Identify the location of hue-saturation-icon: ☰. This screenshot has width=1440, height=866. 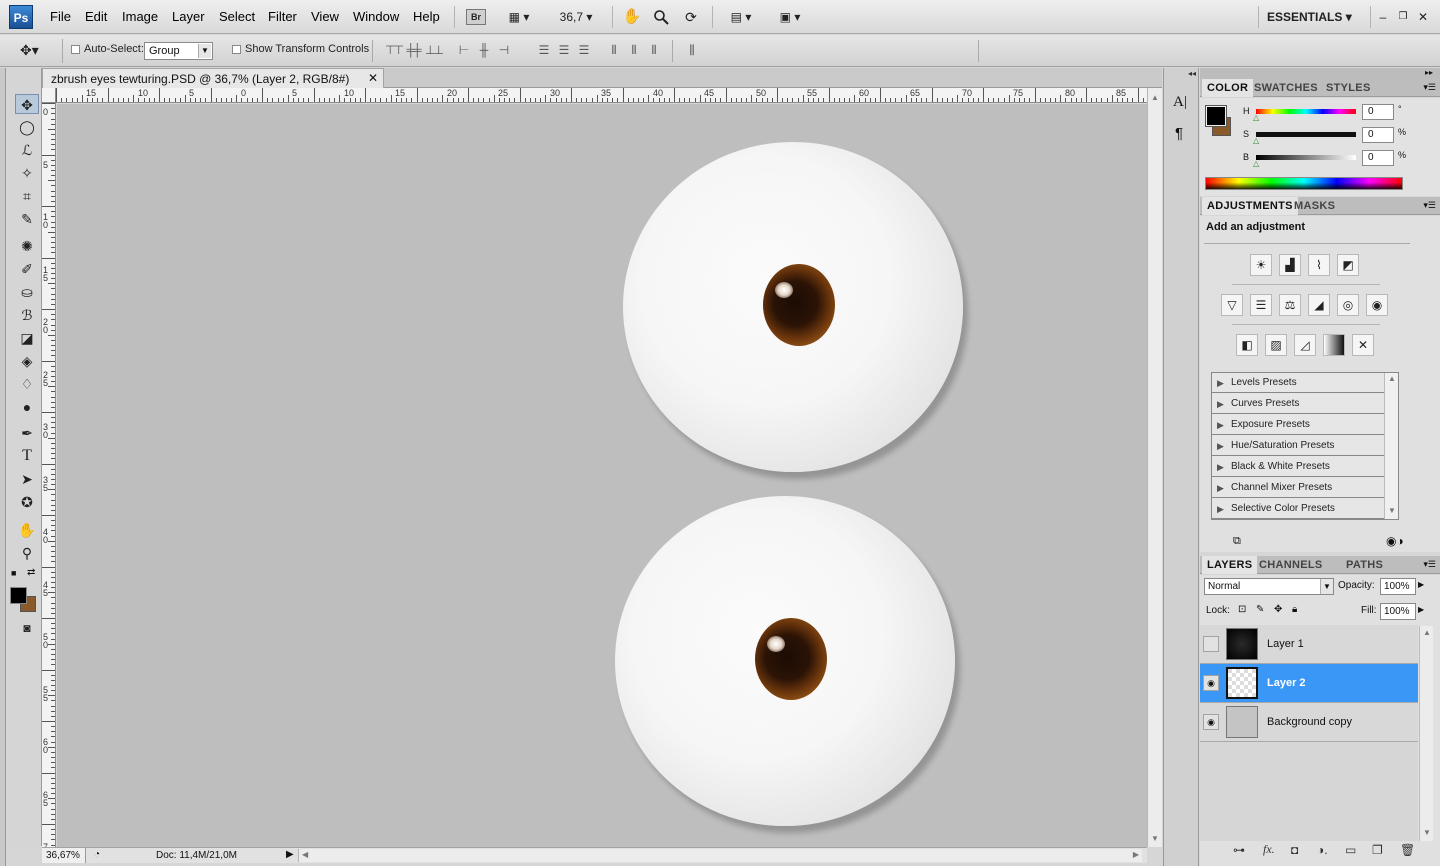
(1261, 305).